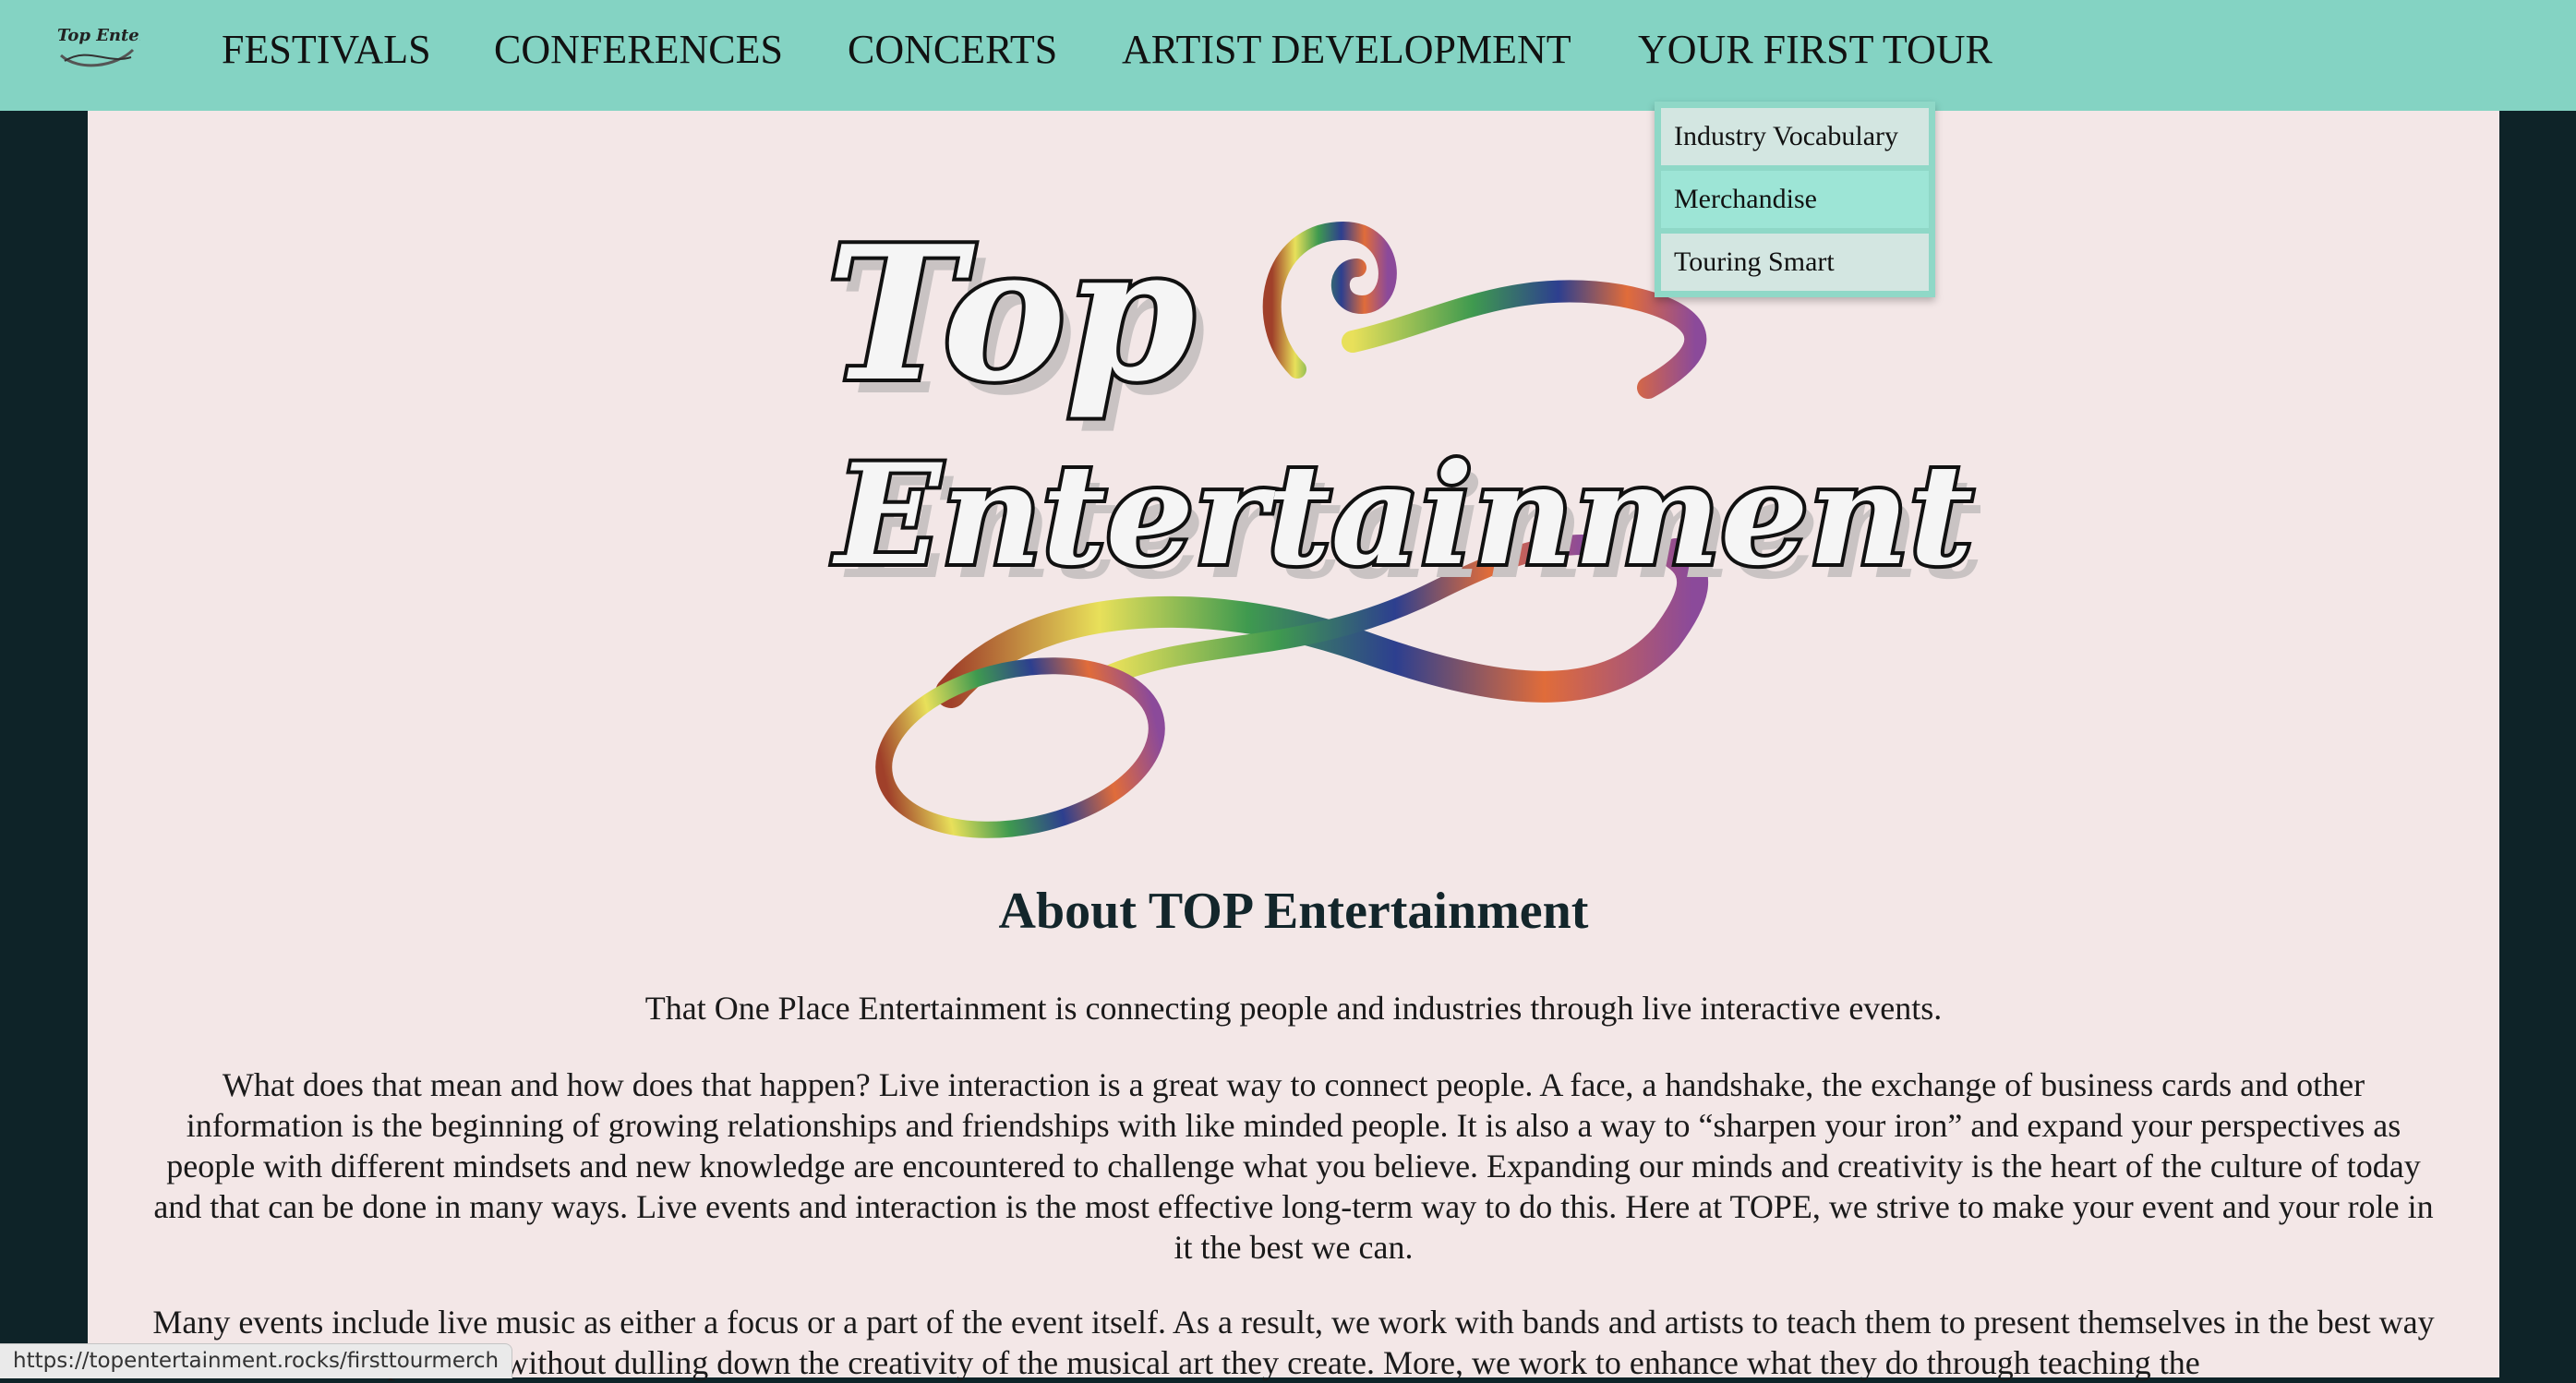 The image size is (2576, 1383). I want to click on nav-logo: Top Entertainment, so click(143, 45).